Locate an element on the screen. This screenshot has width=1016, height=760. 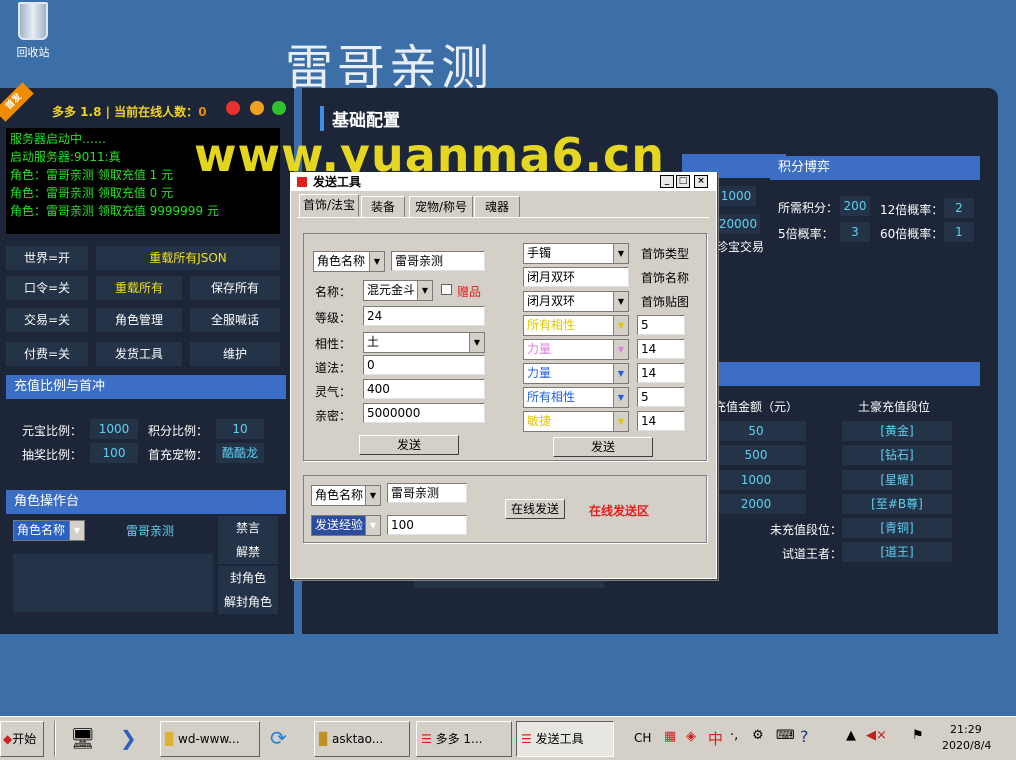
clock-time: 21:29 is located at coordinates (966, 729).